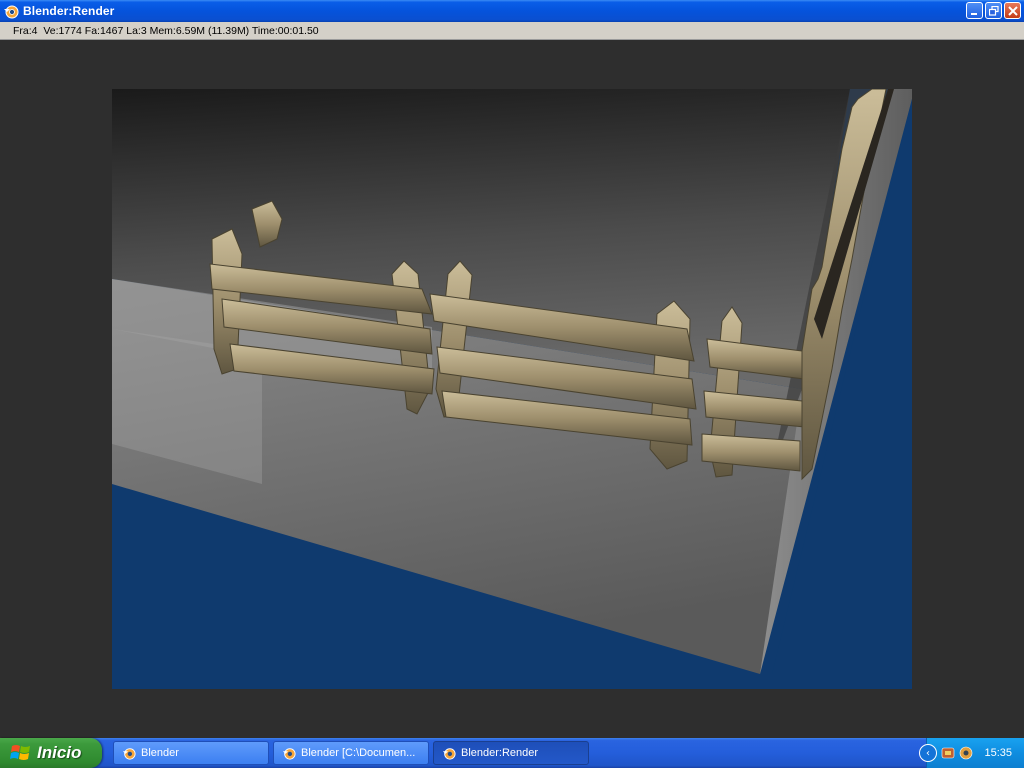 The image size is (1024, 768). I want to click on minimize-icon, so click(974, 10).